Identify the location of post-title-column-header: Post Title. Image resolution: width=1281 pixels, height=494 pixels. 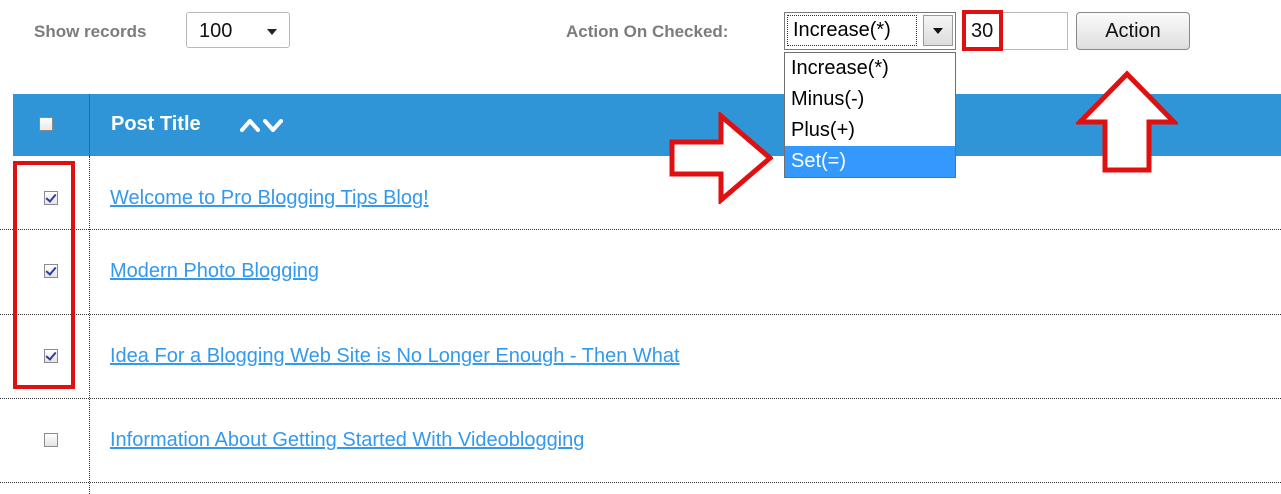
(156, 124).